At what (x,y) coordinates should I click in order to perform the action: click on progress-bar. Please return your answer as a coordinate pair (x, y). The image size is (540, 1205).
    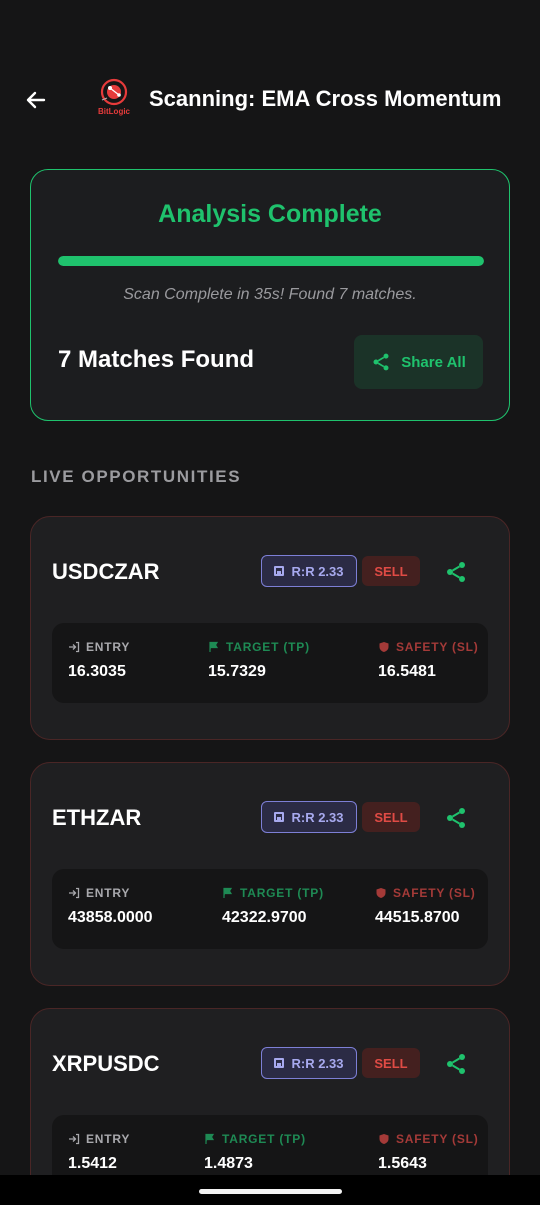
    Looking at the image, I should click on (271, 261).